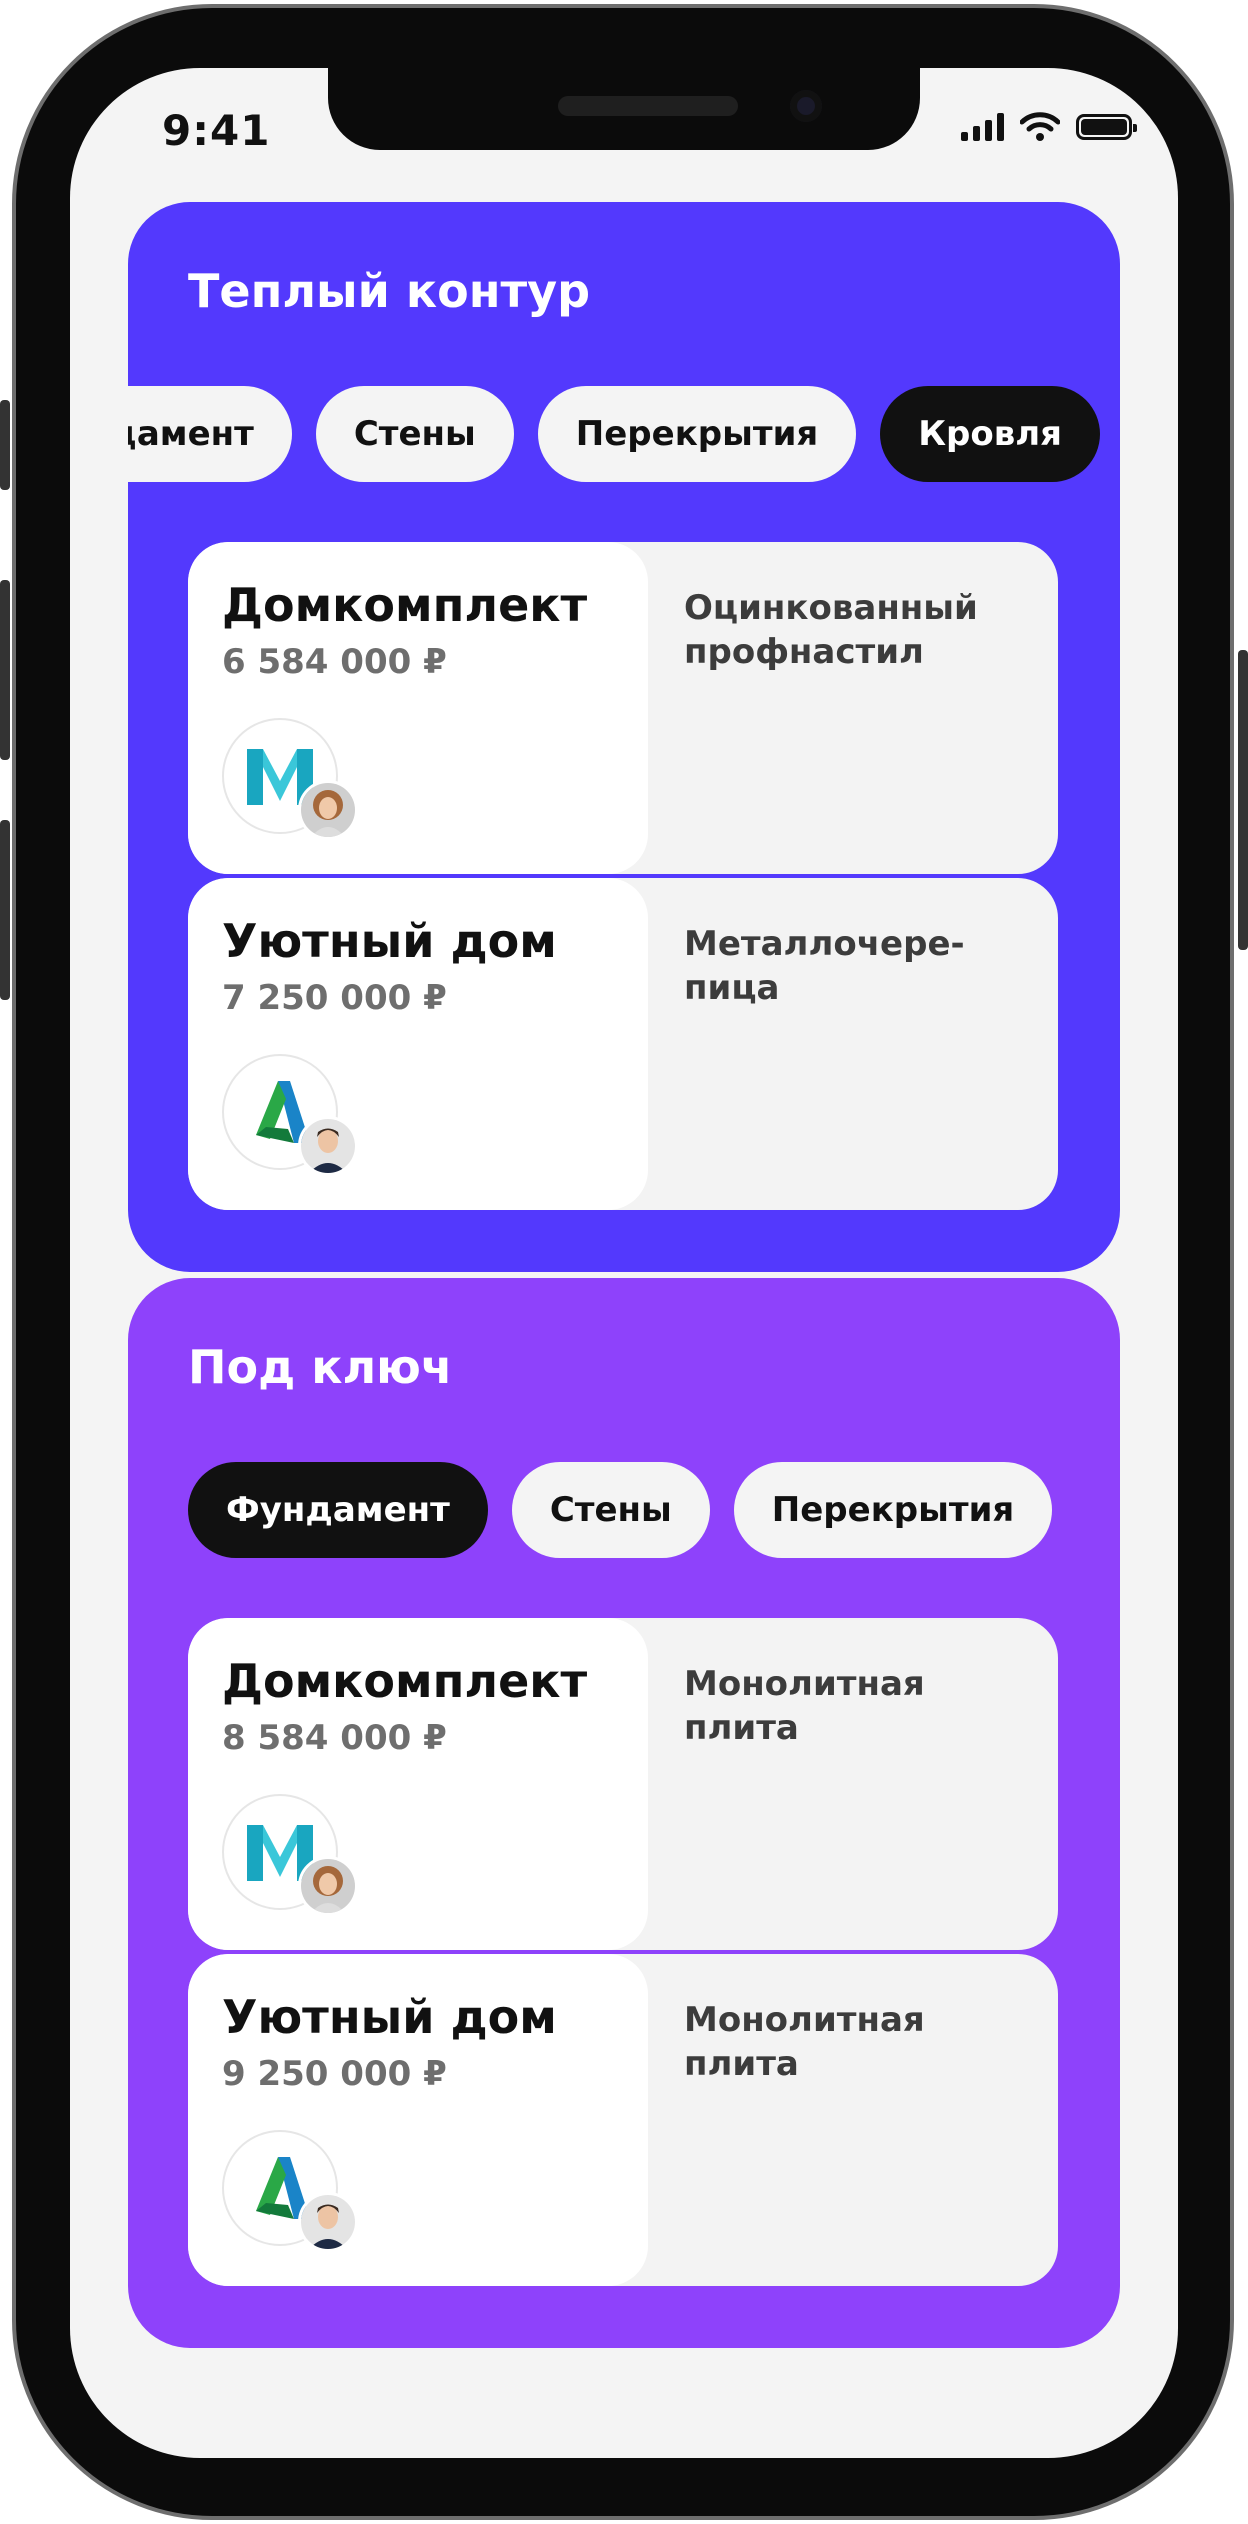 This screenshot has width=1248, height=2524. I want to click on offer-card: Домкомплект 8 584 000 ₽ Монолитная плита, so click(623, 1784).